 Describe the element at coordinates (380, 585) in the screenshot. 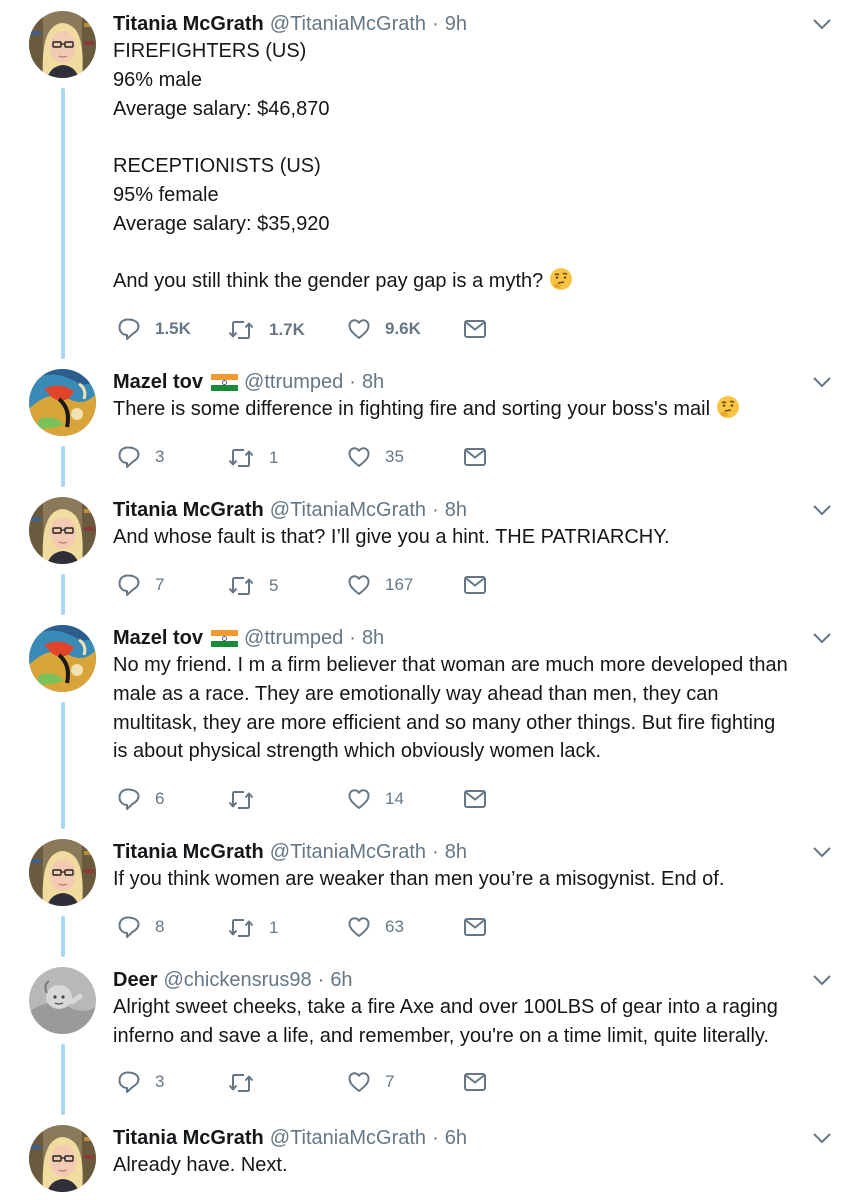

I see `like-button: 167` at that location.